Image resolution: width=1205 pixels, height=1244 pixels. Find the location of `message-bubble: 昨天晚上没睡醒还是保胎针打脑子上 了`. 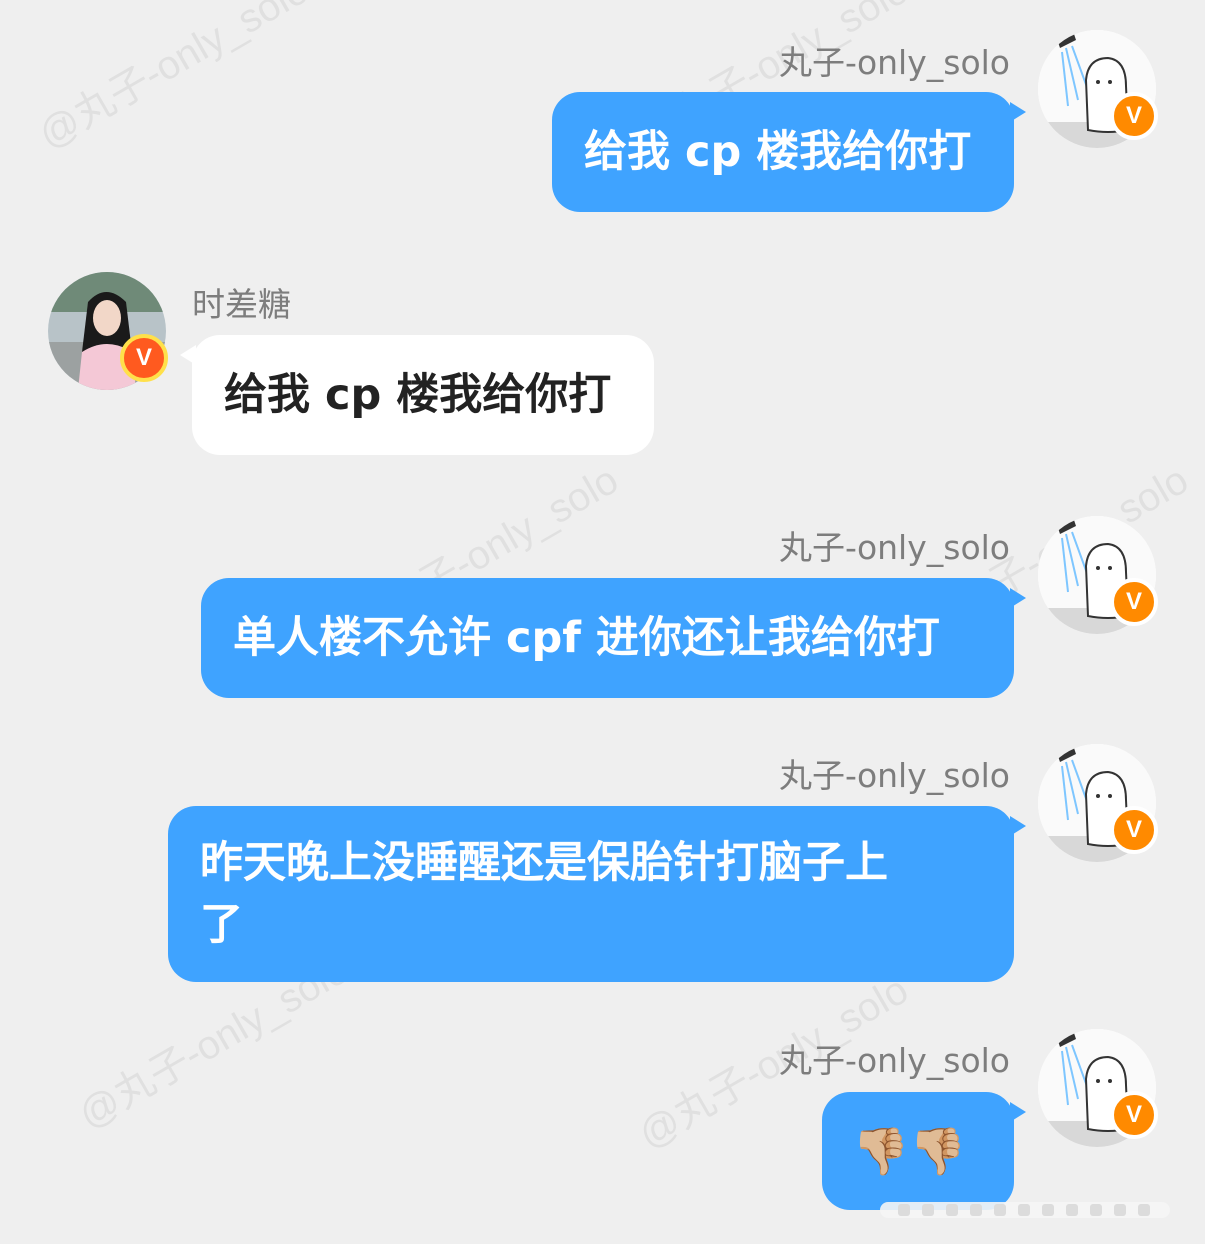

message-bubble: 昨天晚上没睡醒还是保胎针打脑子上 了 is located at coordinates (597, 894).